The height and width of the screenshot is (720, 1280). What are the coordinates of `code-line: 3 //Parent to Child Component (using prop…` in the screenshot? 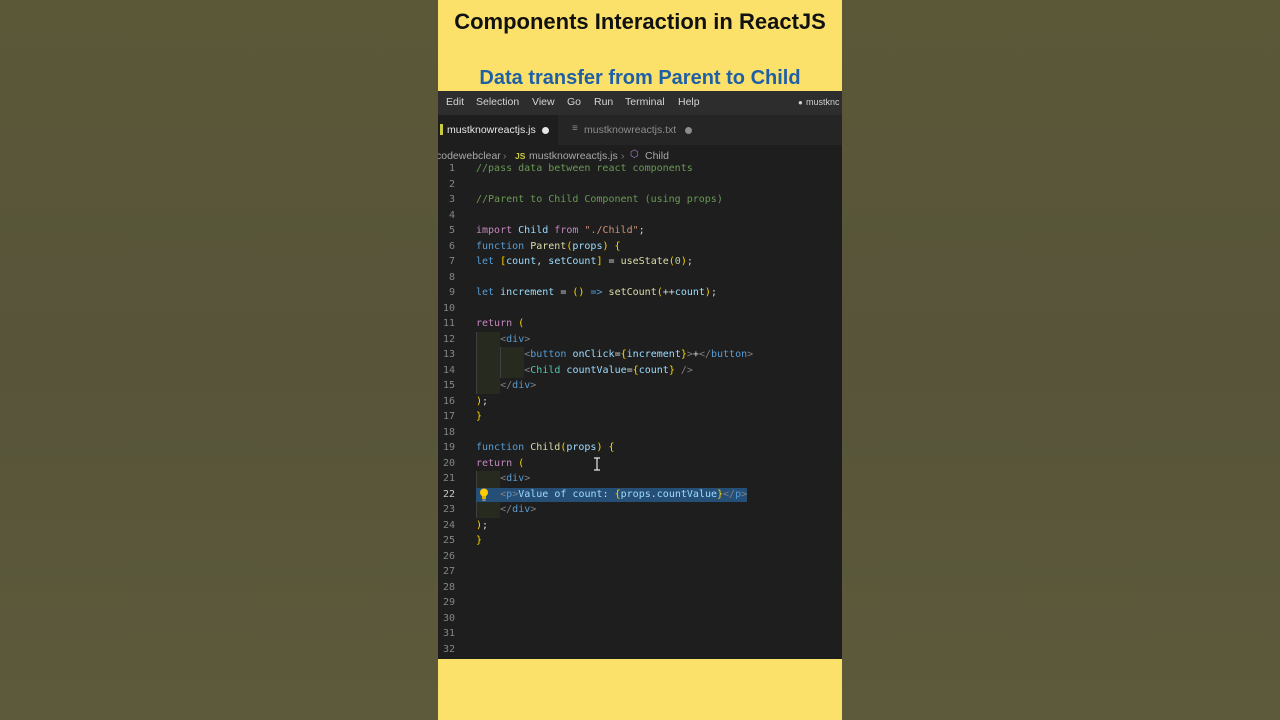 It's located at (640, 200).